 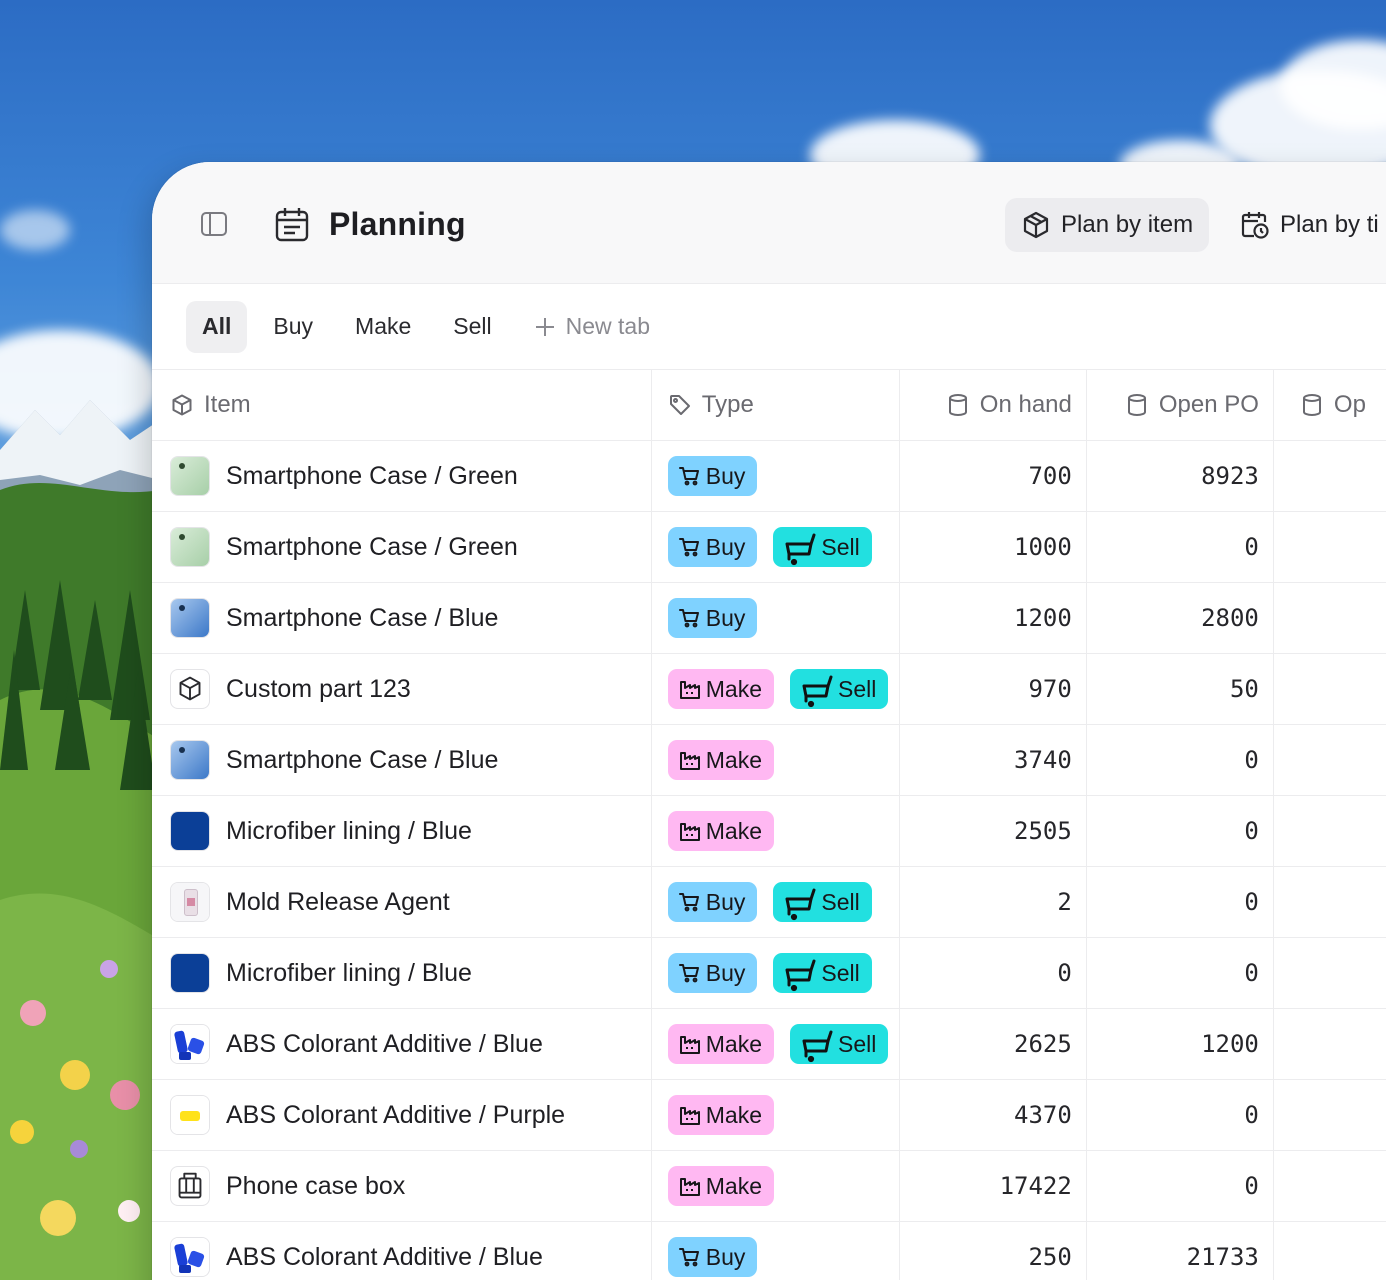 What do you see at coordinates (402, 902) in the screenshot?
I see `item-cell: Mold Release Agent` at bounding box center [402, 902].